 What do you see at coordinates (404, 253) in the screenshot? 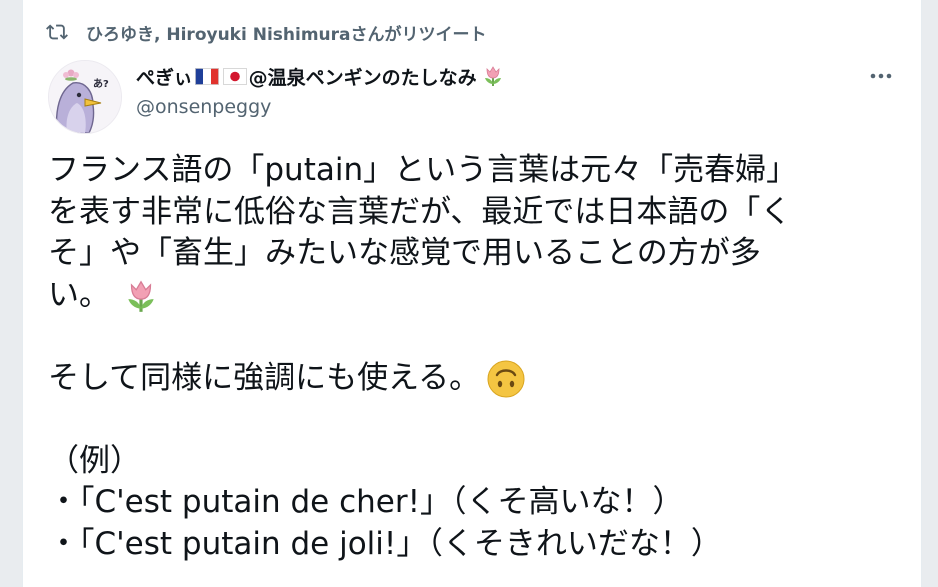
I see `tweet-line-3: そ」や「畜生」みたいな感覚で用いることの方が多` at bounding box center [404, 253].